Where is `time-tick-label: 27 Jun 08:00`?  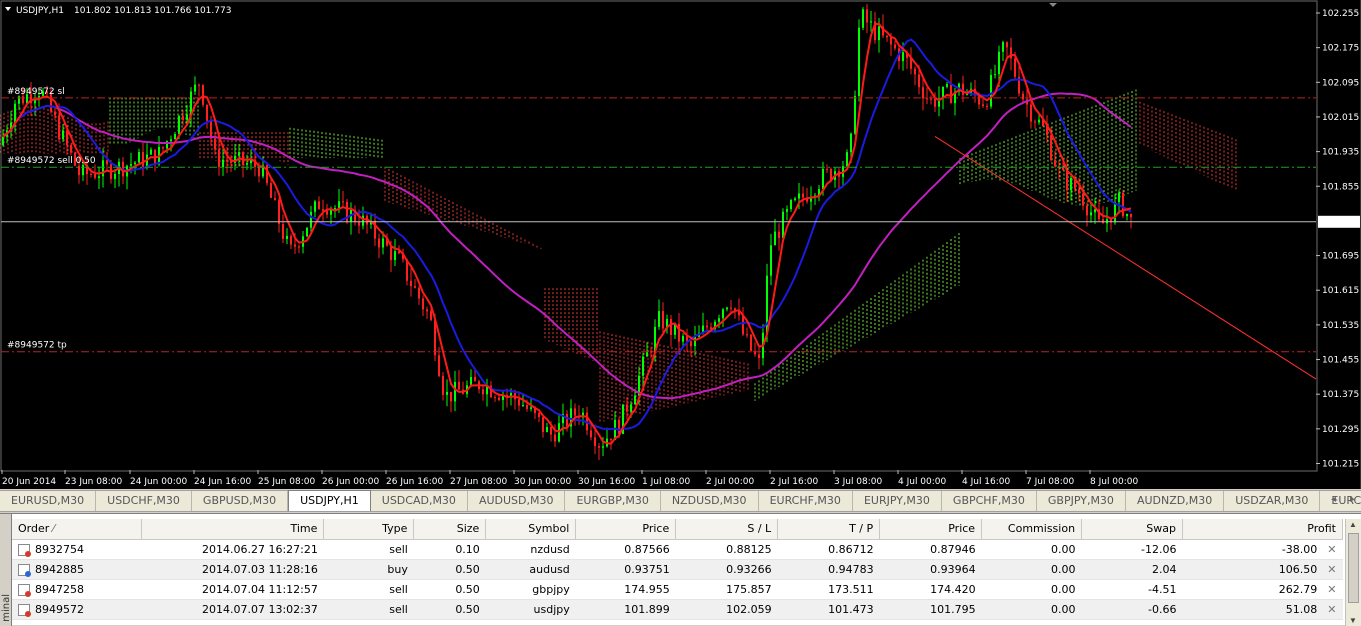
time-tick-label: 27 Jun 08:00 is located at coordinates (478, 482).